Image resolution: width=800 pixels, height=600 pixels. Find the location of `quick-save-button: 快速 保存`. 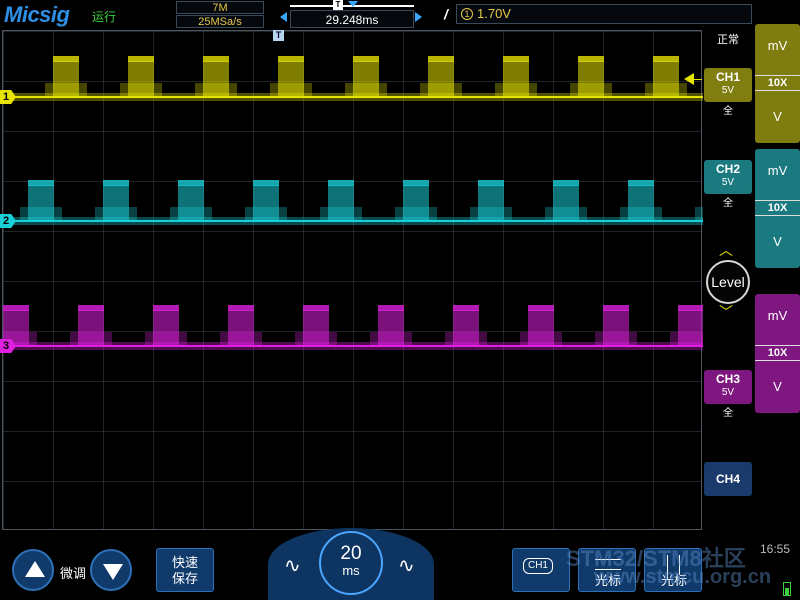

quick-save-button: 快速 保存 is located at coordinates (185, 570).